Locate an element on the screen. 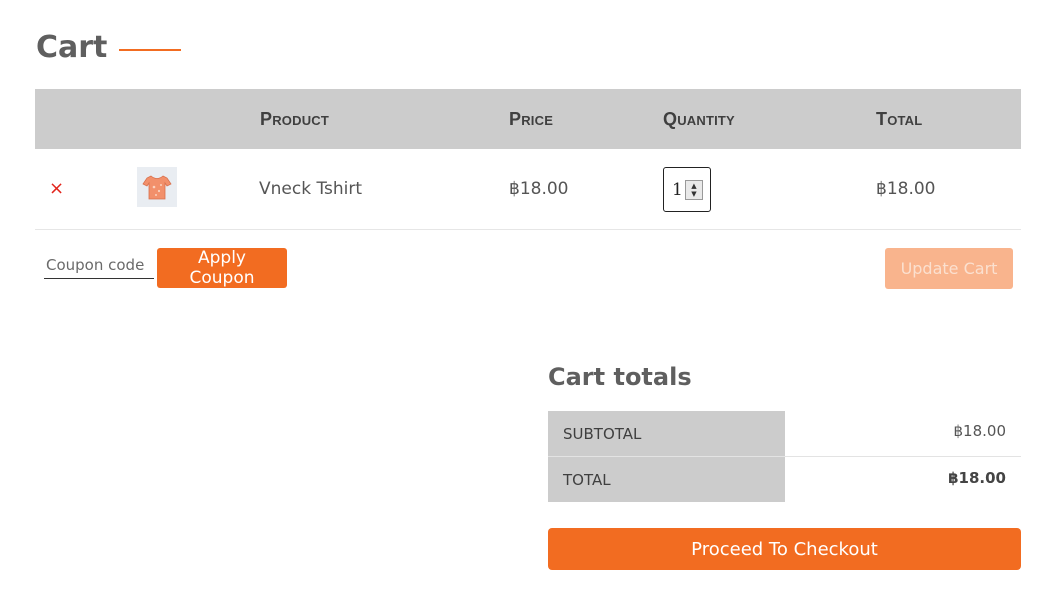 The width and height of the screenshot is (1061, 602). table-row: × Vneck Tshirt ฿18.00 1 ▲ ▼ ฿18.00 is located at coordinates (528, 189).